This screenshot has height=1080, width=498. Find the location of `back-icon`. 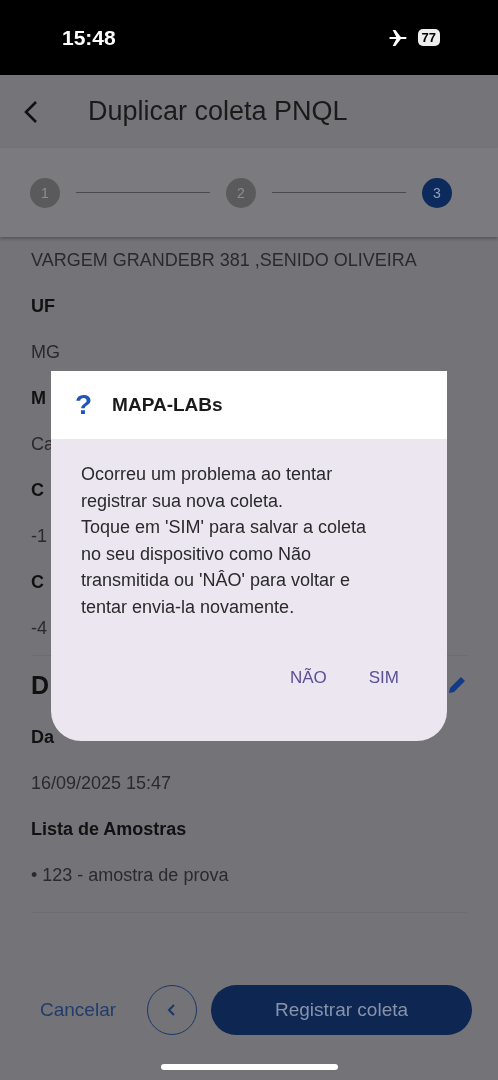

back-icon is located at coordinates (31, 111).